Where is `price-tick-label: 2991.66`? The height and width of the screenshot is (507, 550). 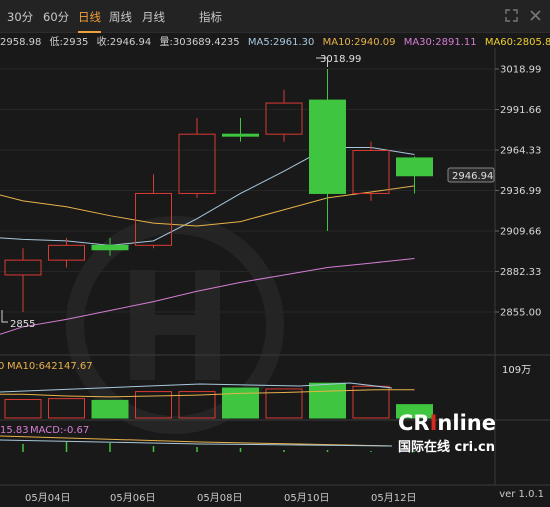 price-tick-label: 2991.66 is located at coordinates (520, 110).